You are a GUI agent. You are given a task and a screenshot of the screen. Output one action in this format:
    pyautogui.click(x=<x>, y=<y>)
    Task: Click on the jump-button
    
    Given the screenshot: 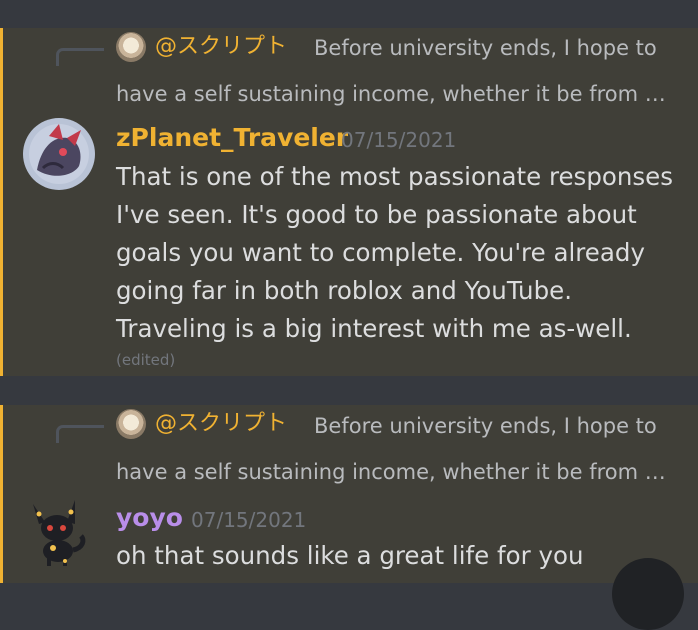 What is the action you would take?
    pyautogui.click(x=648, y=594)
    